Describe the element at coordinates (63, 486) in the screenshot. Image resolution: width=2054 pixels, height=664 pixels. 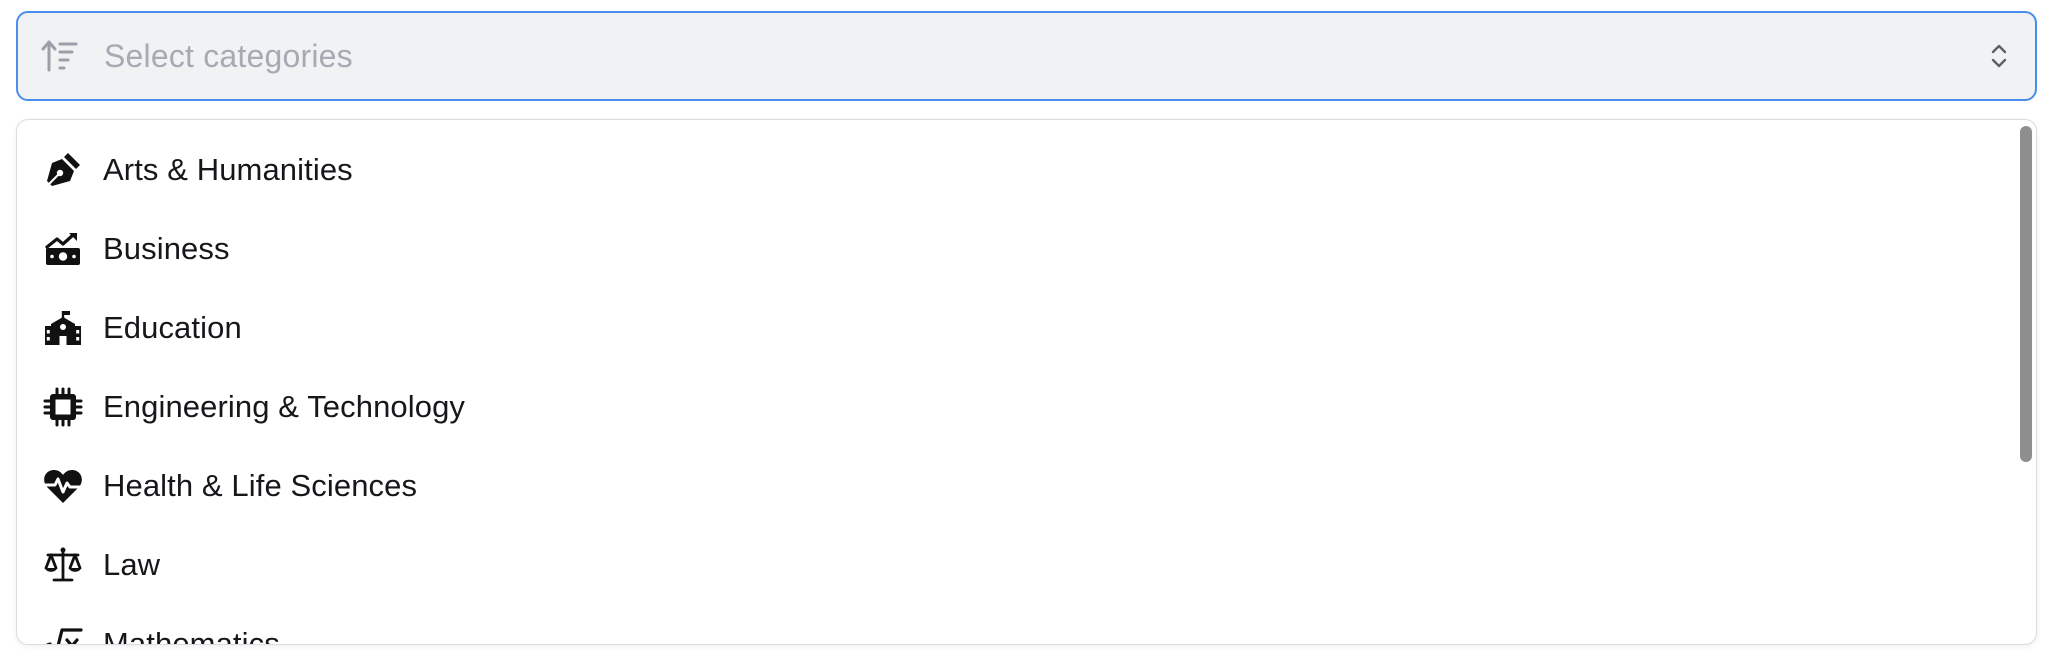
I see `heart-pulse-icon` at that location.